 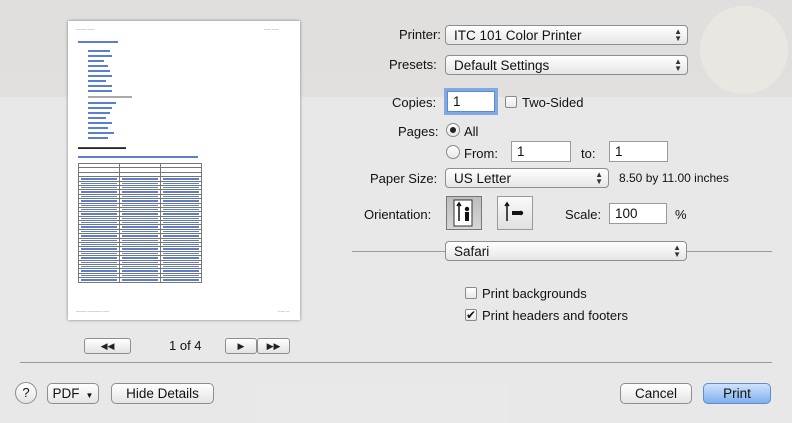 What do you see at coordinates (678, 35) in the screenshot?
I see `updown-arrows-icon: ▲ ▼` at bounding box center [678, 35].